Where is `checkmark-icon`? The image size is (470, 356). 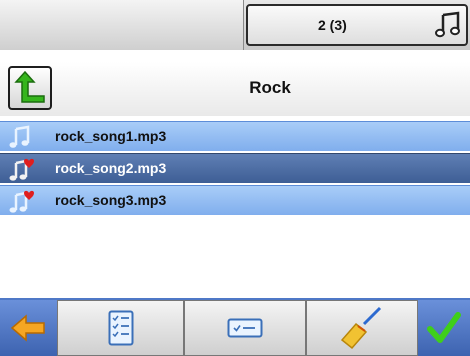
checkmark-icon is located at coordinates (444, 327).